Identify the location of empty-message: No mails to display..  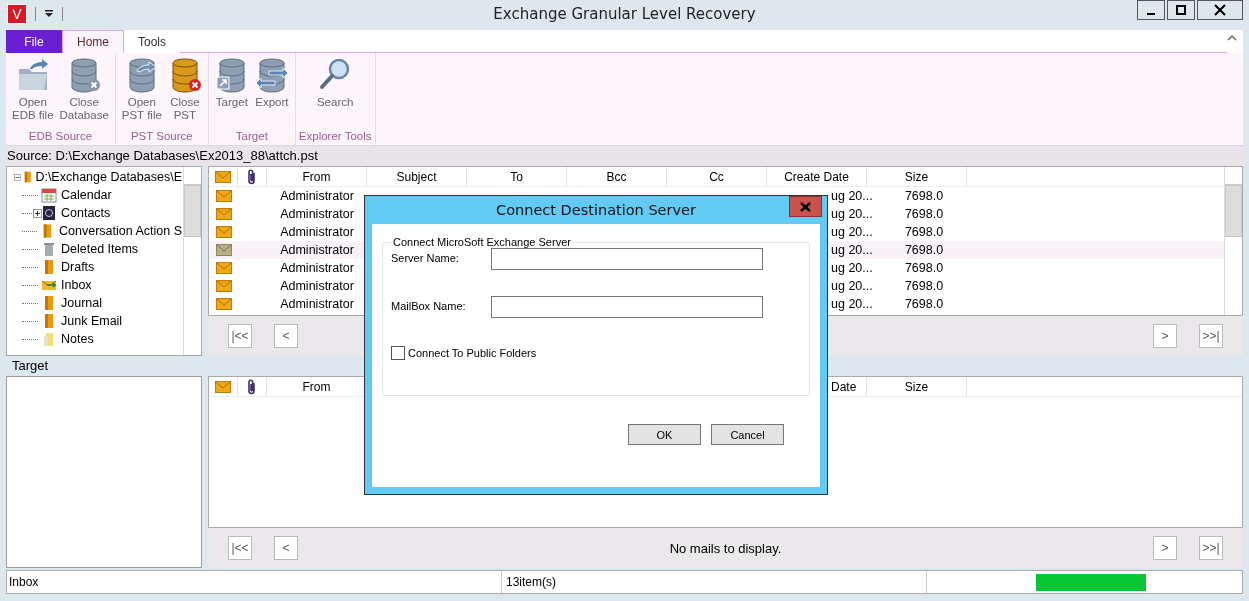
(725, 548).